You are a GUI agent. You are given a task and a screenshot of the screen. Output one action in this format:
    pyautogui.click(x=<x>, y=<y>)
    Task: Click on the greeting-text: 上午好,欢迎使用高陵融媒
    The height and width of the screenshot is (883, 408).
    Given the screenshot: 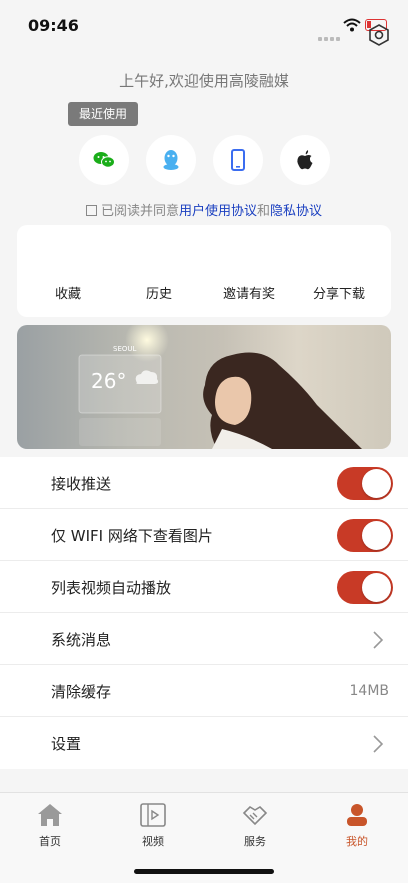 What is the action you would take?
    pyautogui.click(x=204, y=81)
    